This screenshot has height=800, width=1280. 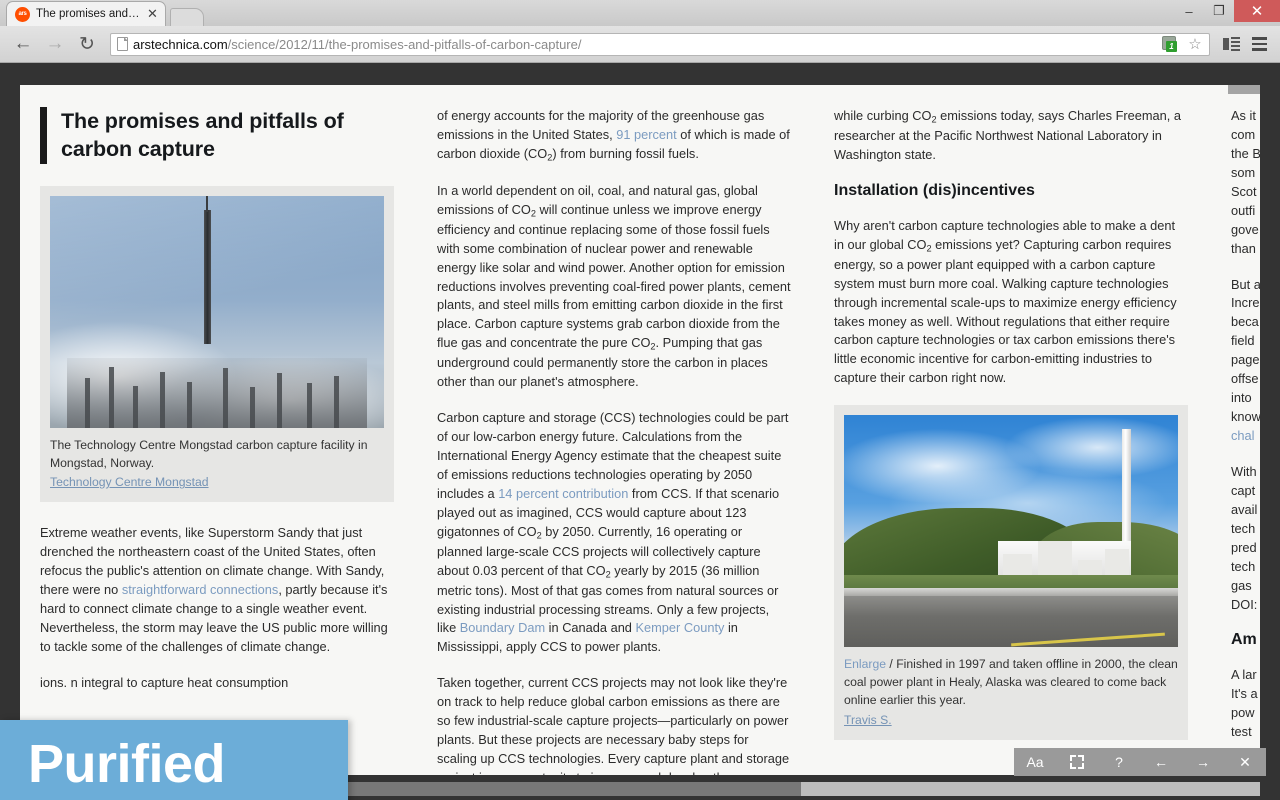 I want to click on col4-paragraph-1: As it com the B som Scot outfi gove than, so click(x=1245, y=183).